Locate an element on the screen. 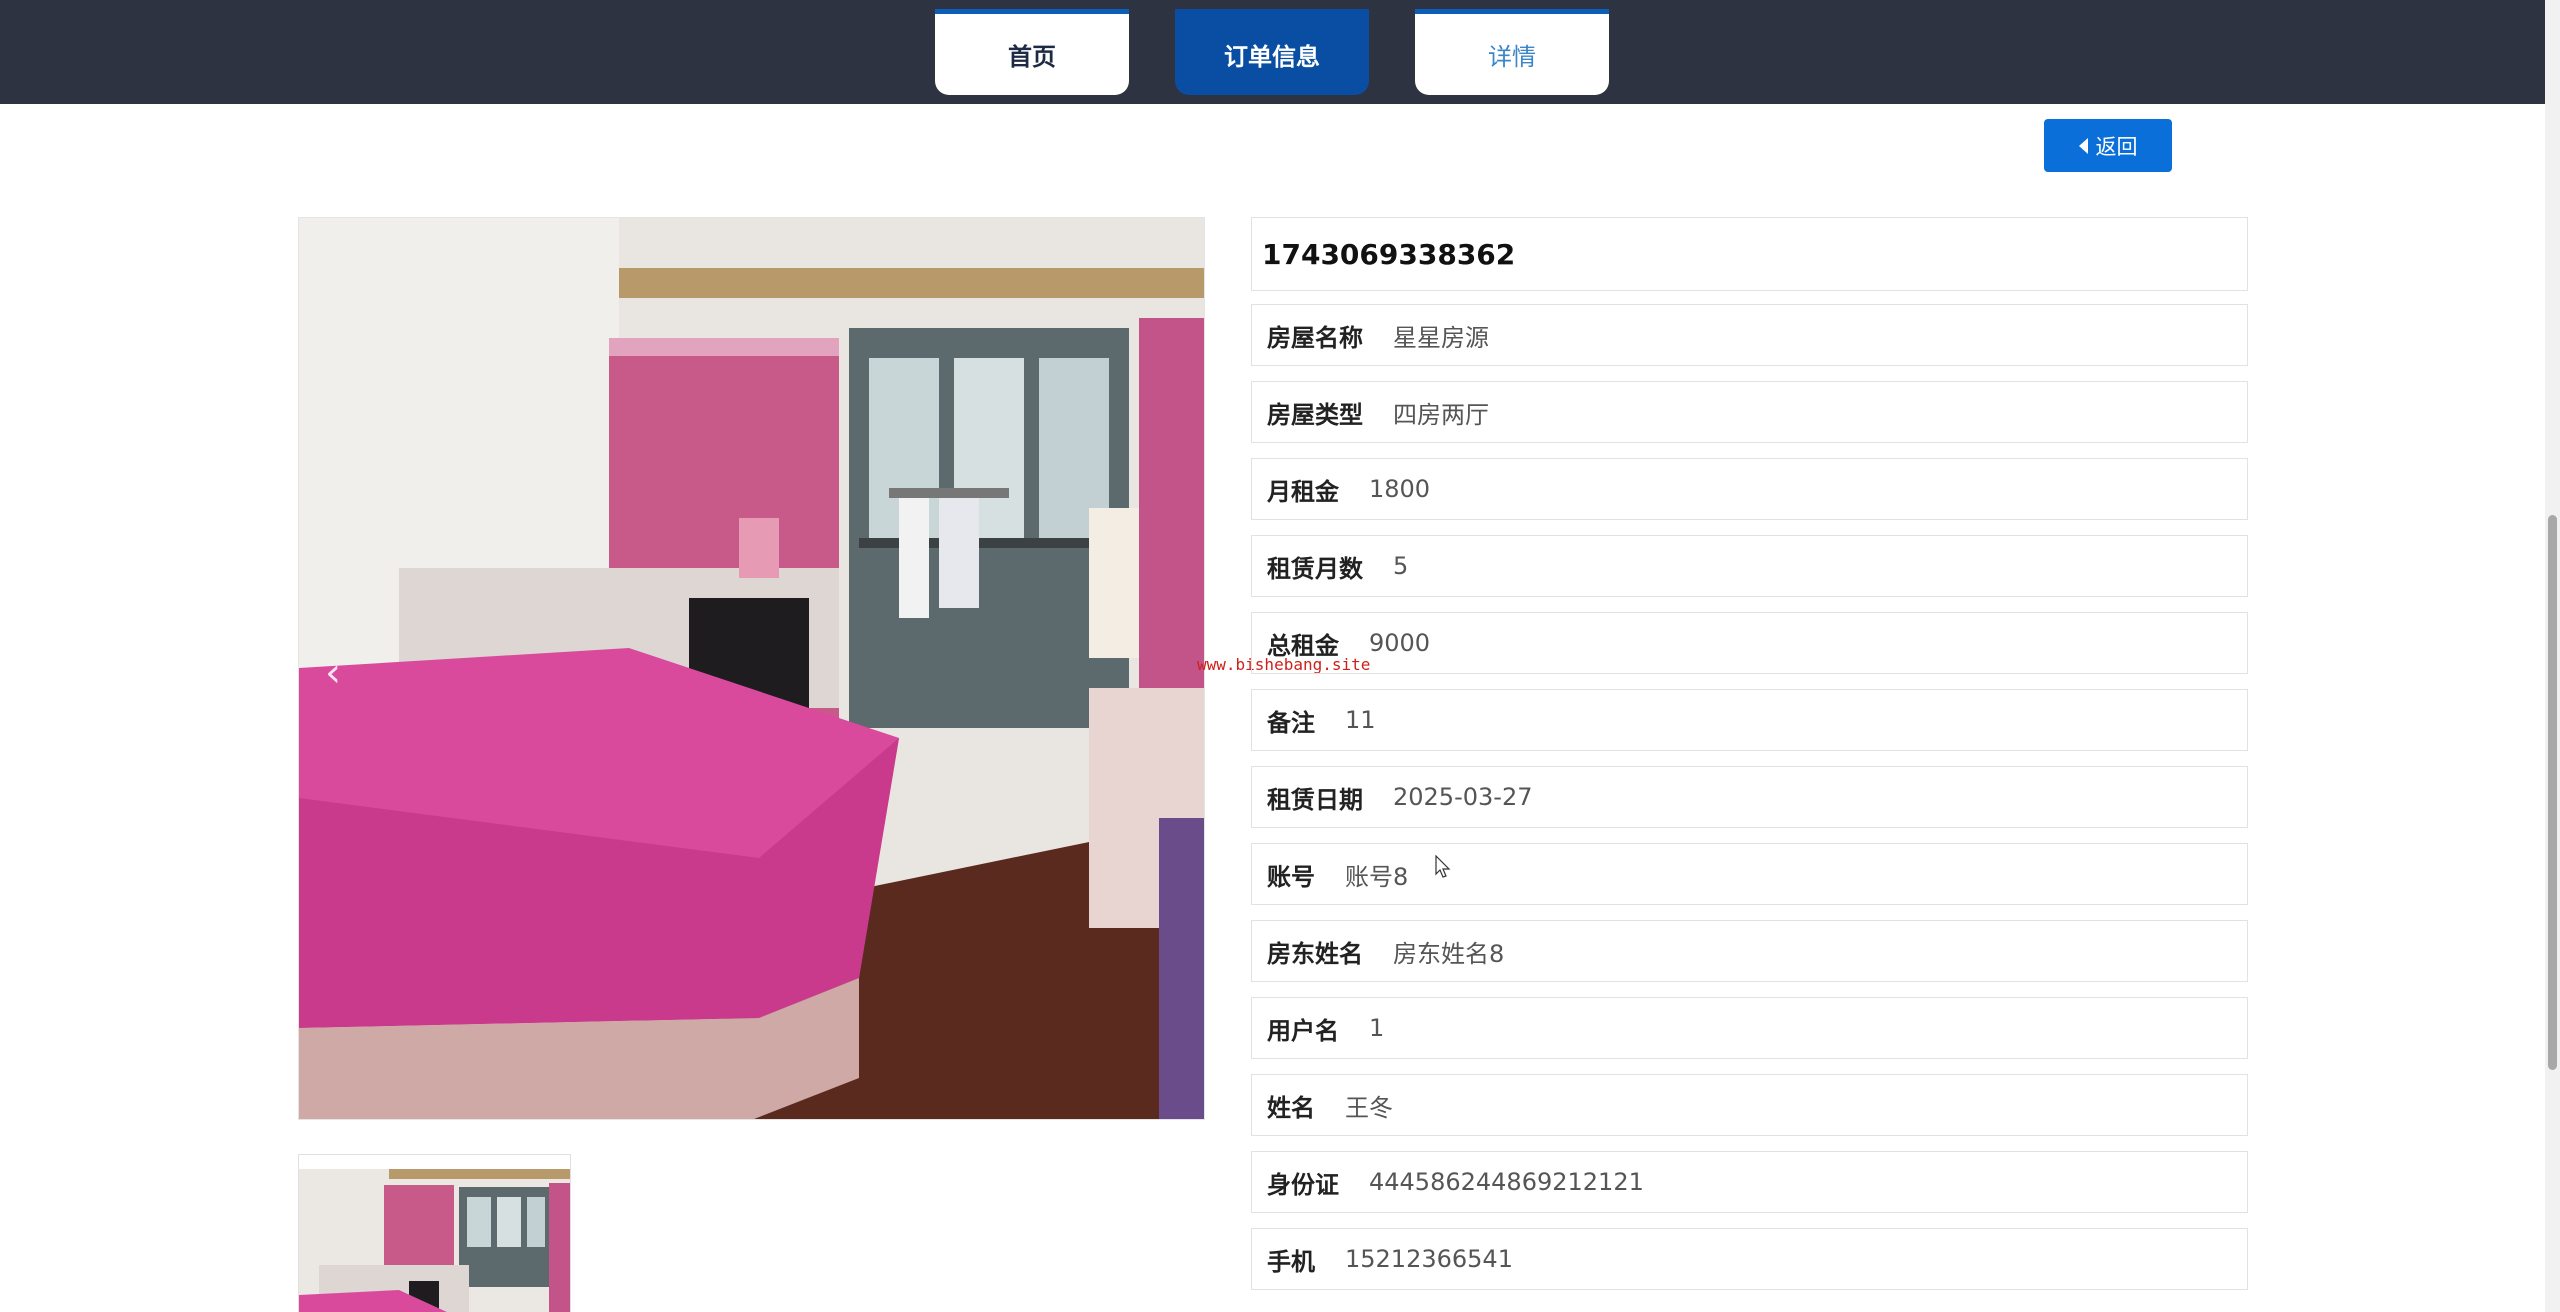 This screenshot has width=2560, height=1312. back-button: 返回 is located at coordinates (2108, 145).